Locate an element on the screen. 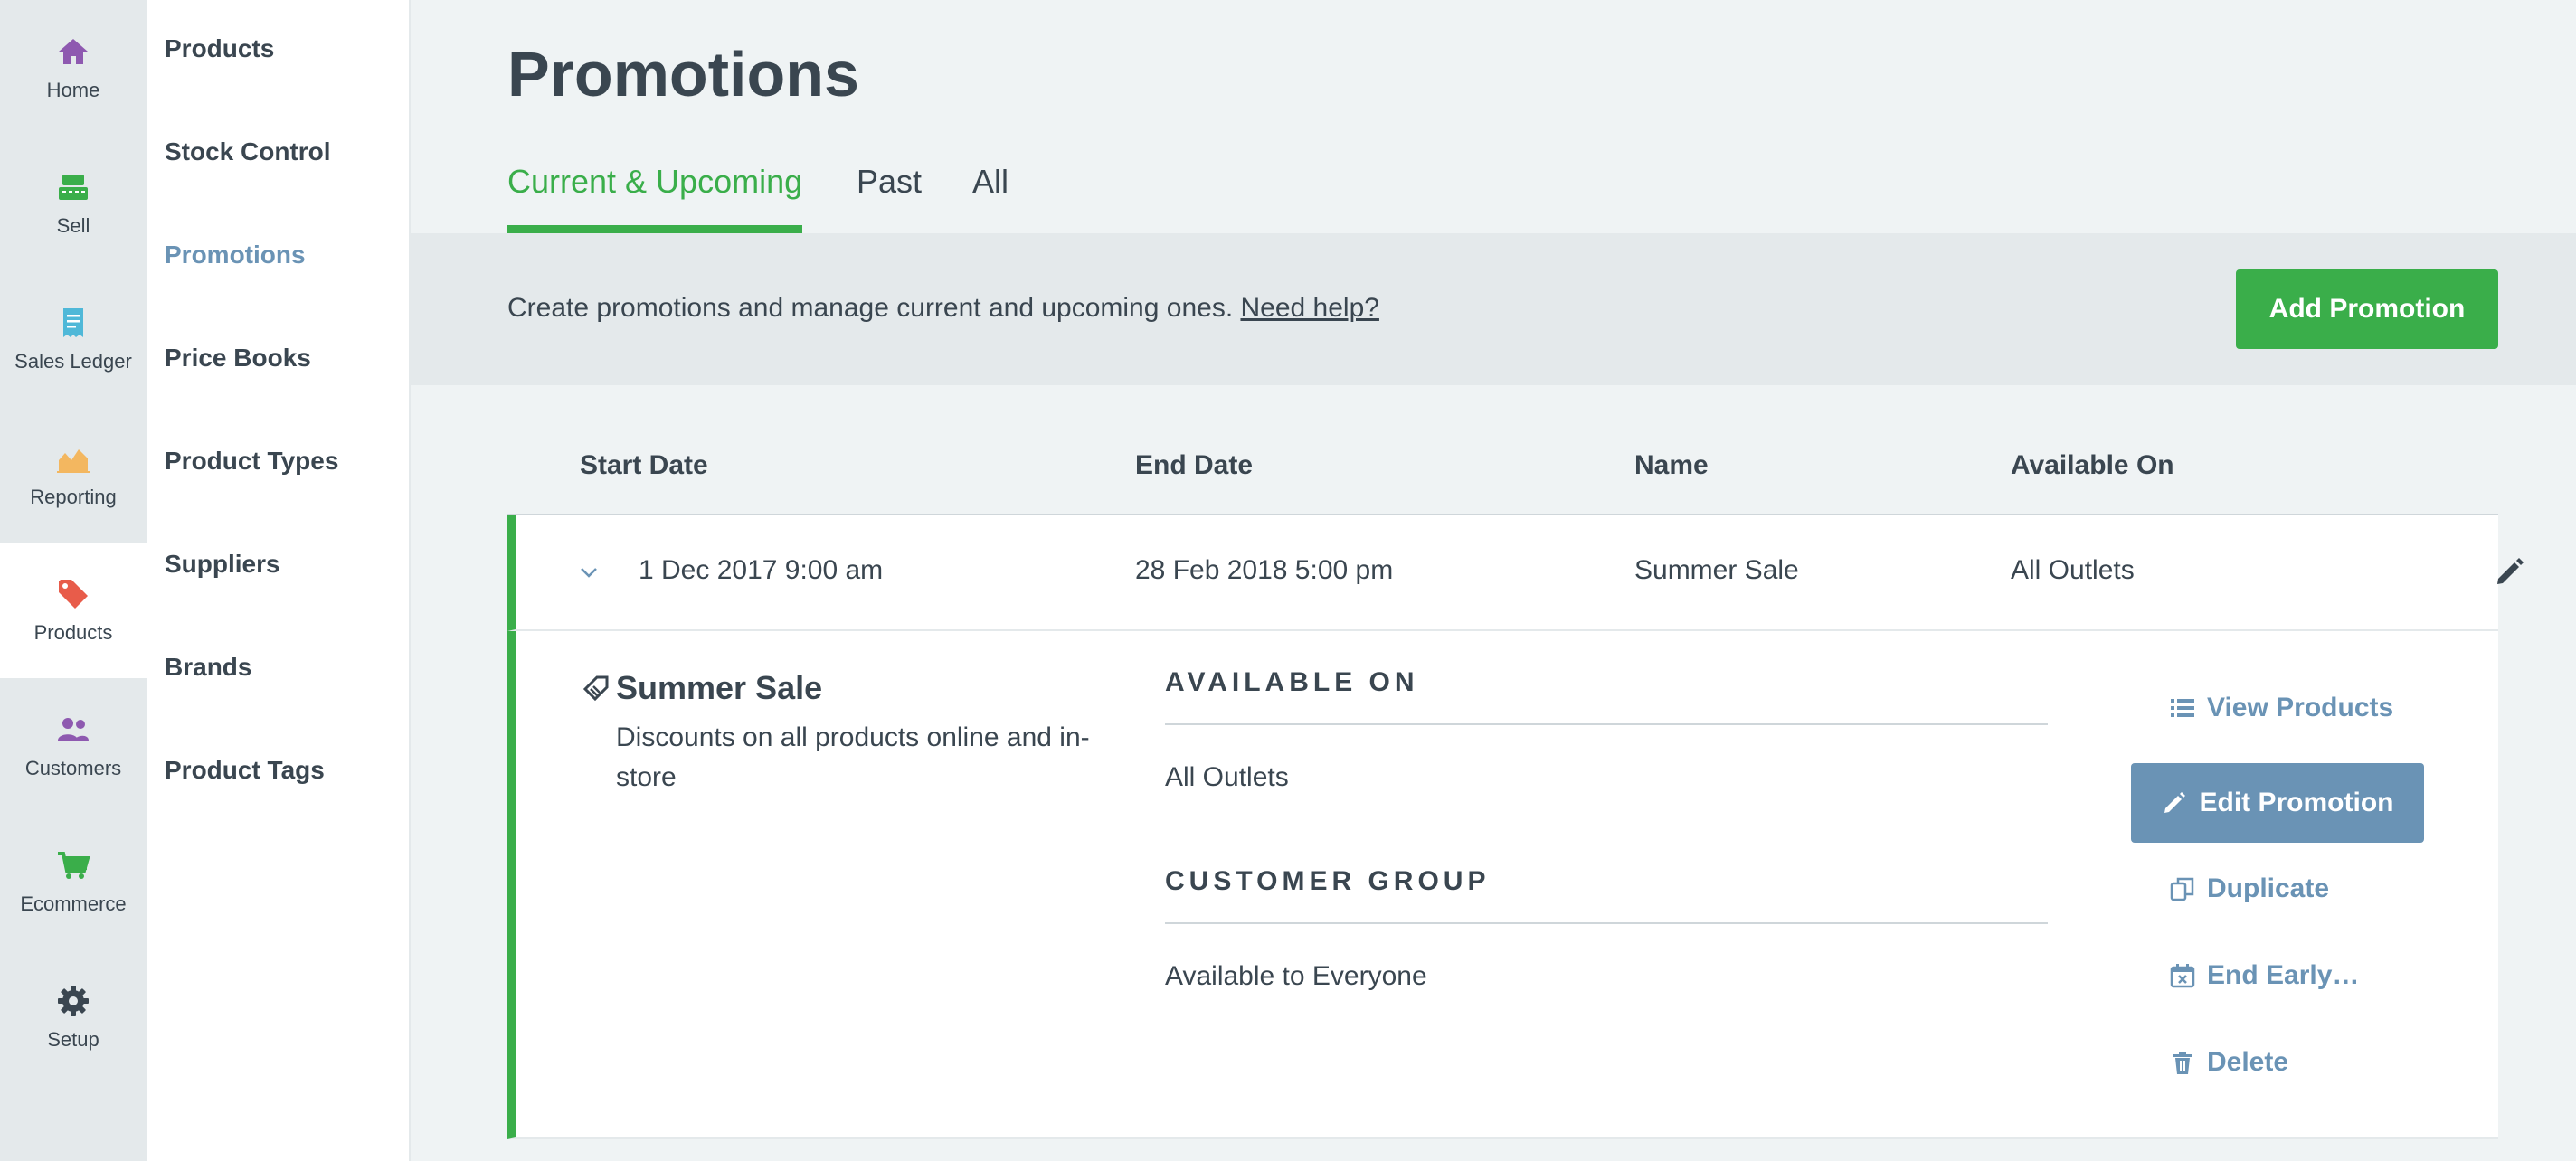 Image resolution: width=2576 pixels, height=1161 pixels. need-help-link: Need help? is located at coordinates (1309, 308).